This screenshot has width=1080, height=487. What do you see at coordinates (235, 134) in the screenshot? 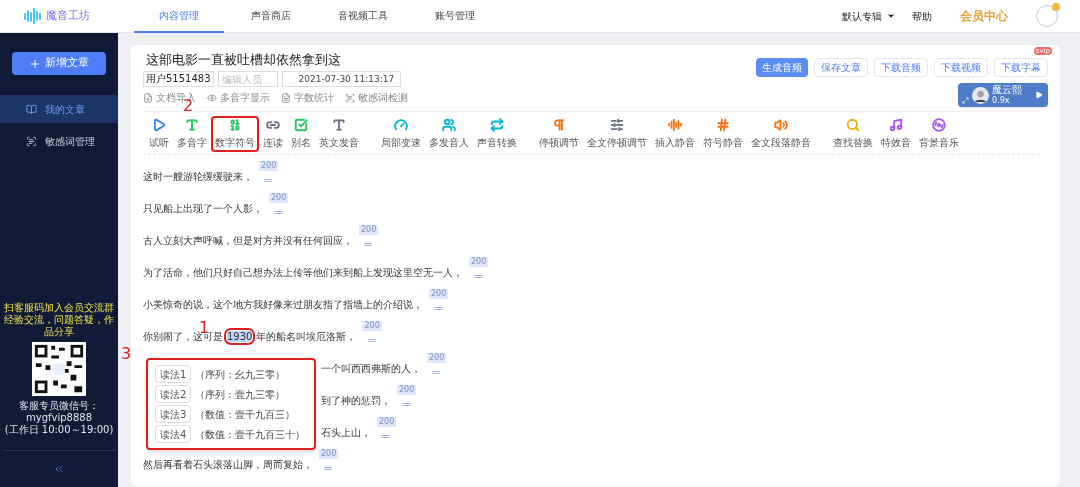
I see `toolbar-button: 数字符号` at bounding box center [235, 134].